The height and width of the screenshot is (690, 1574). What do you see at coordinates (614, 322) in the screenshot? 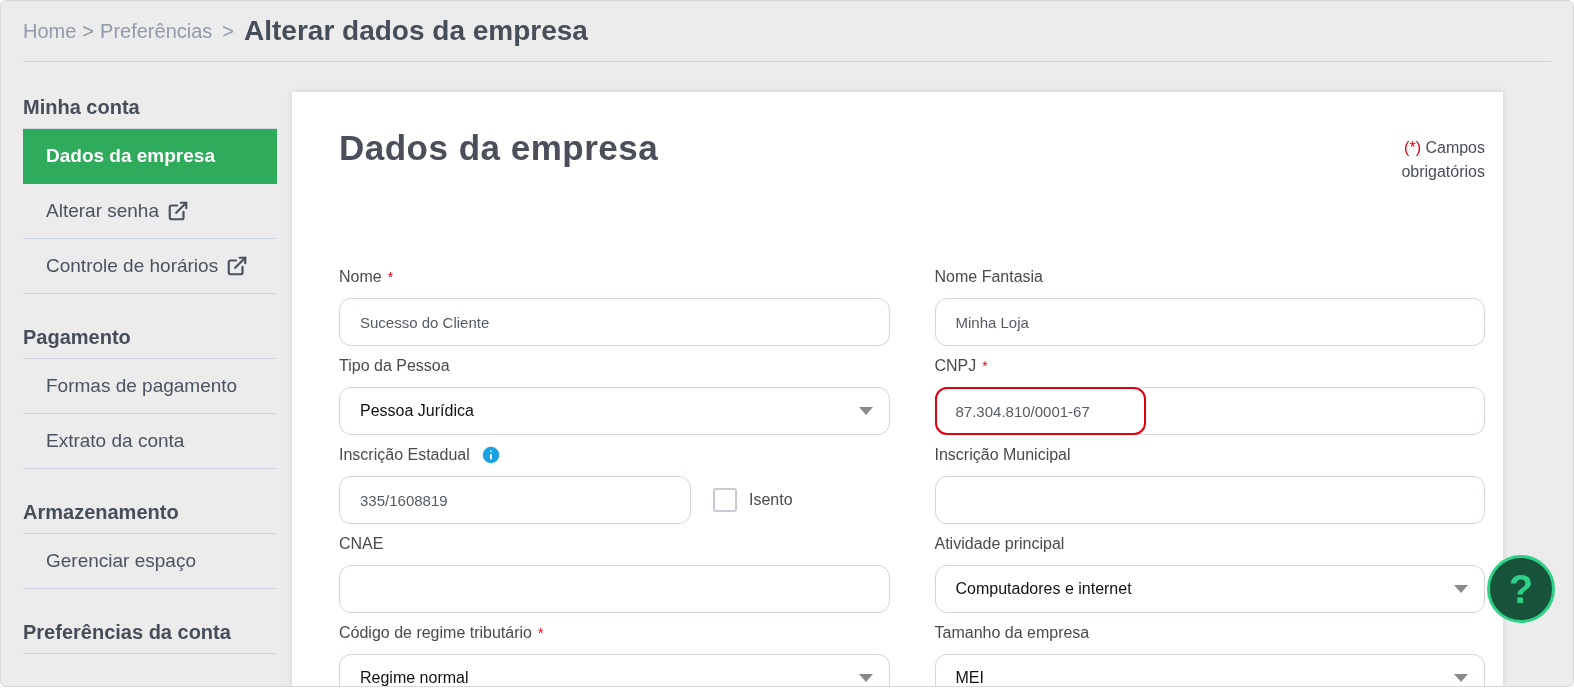
I see `input-field: Sucesso do Cliente` at bounding box center [614, 322].